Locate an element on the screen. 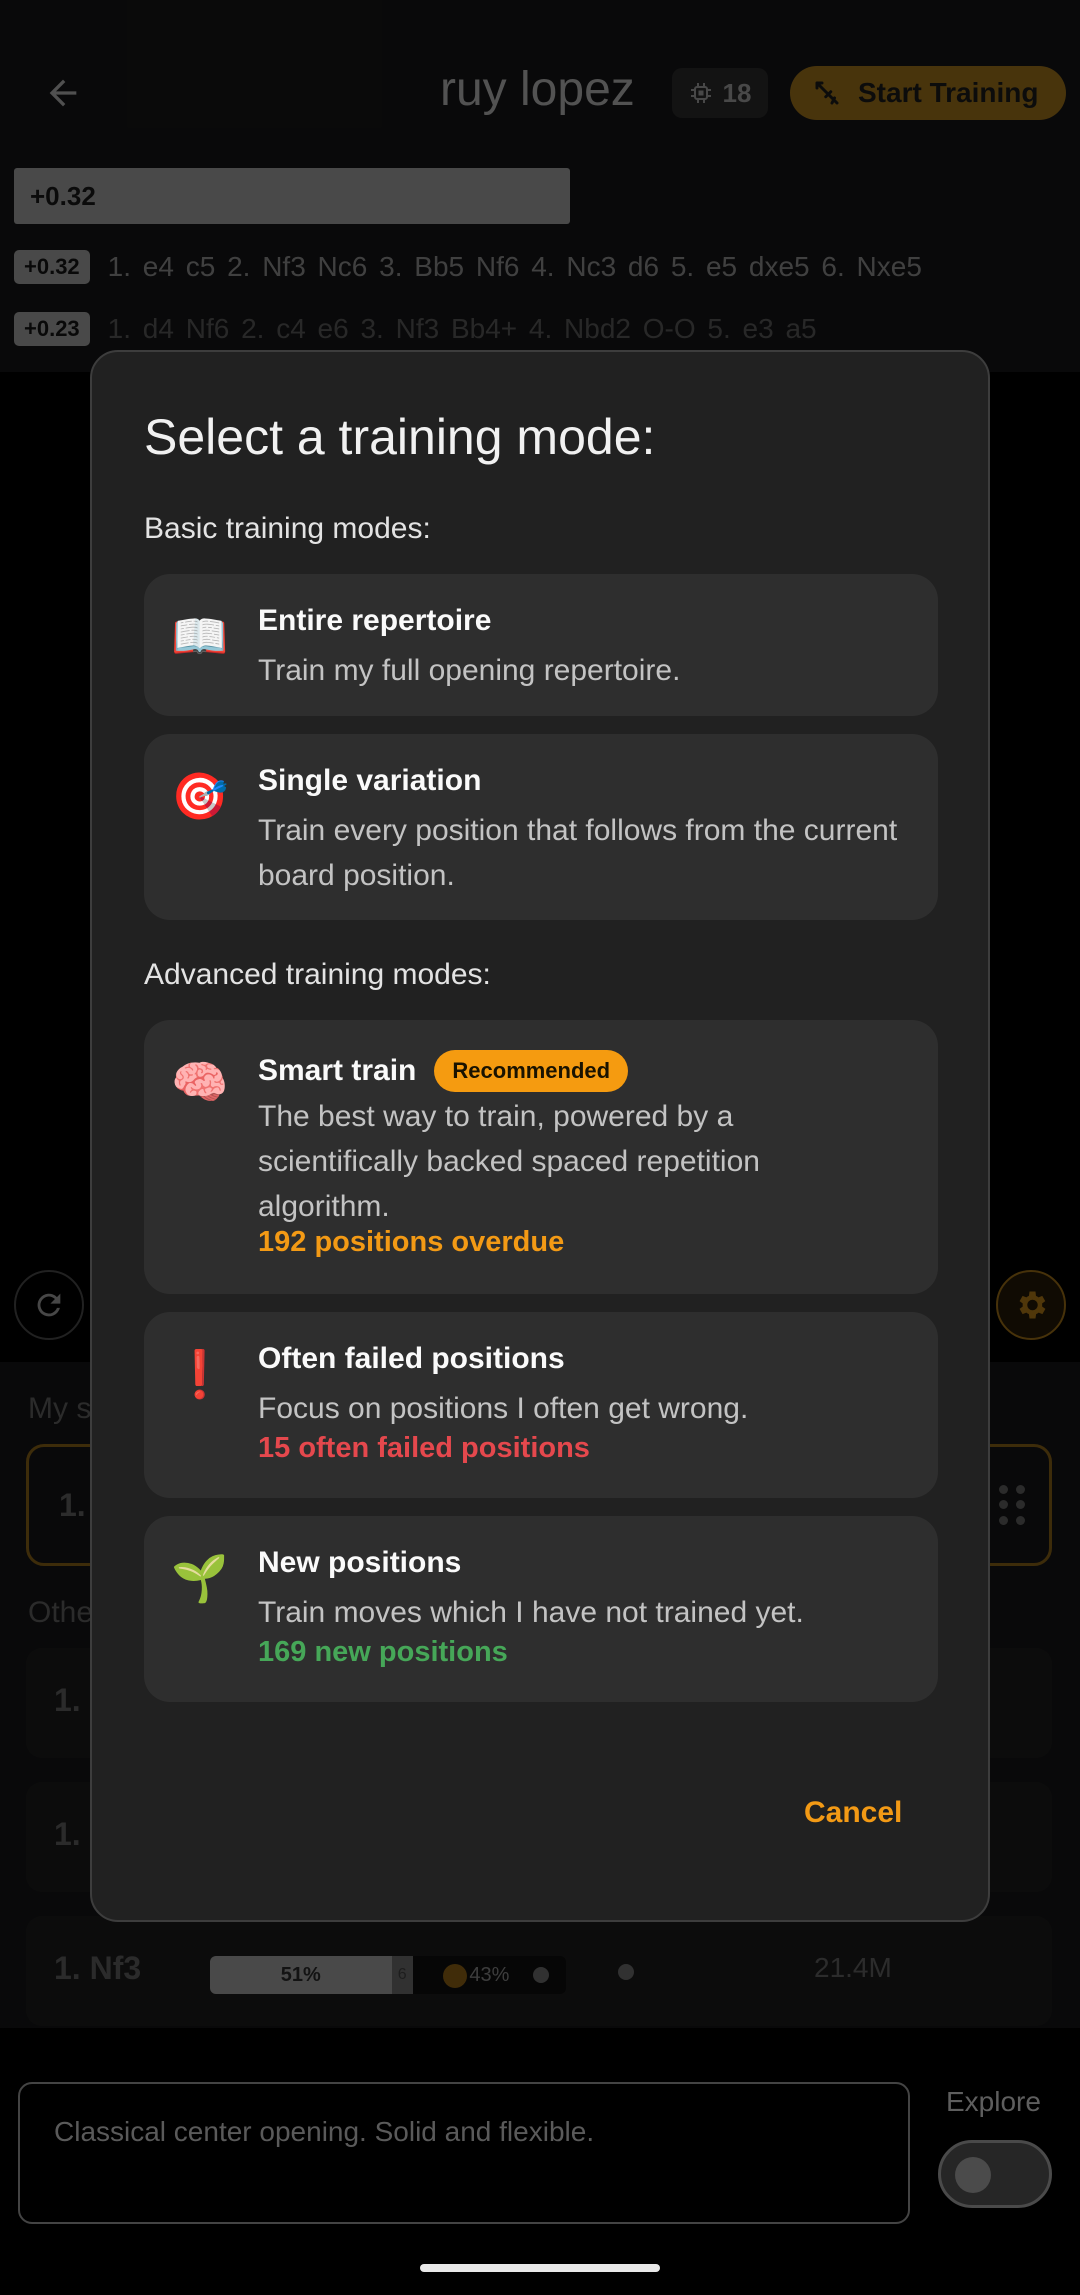  option-description: Train my full opening repertoire. is located at coordinates (469, 670).